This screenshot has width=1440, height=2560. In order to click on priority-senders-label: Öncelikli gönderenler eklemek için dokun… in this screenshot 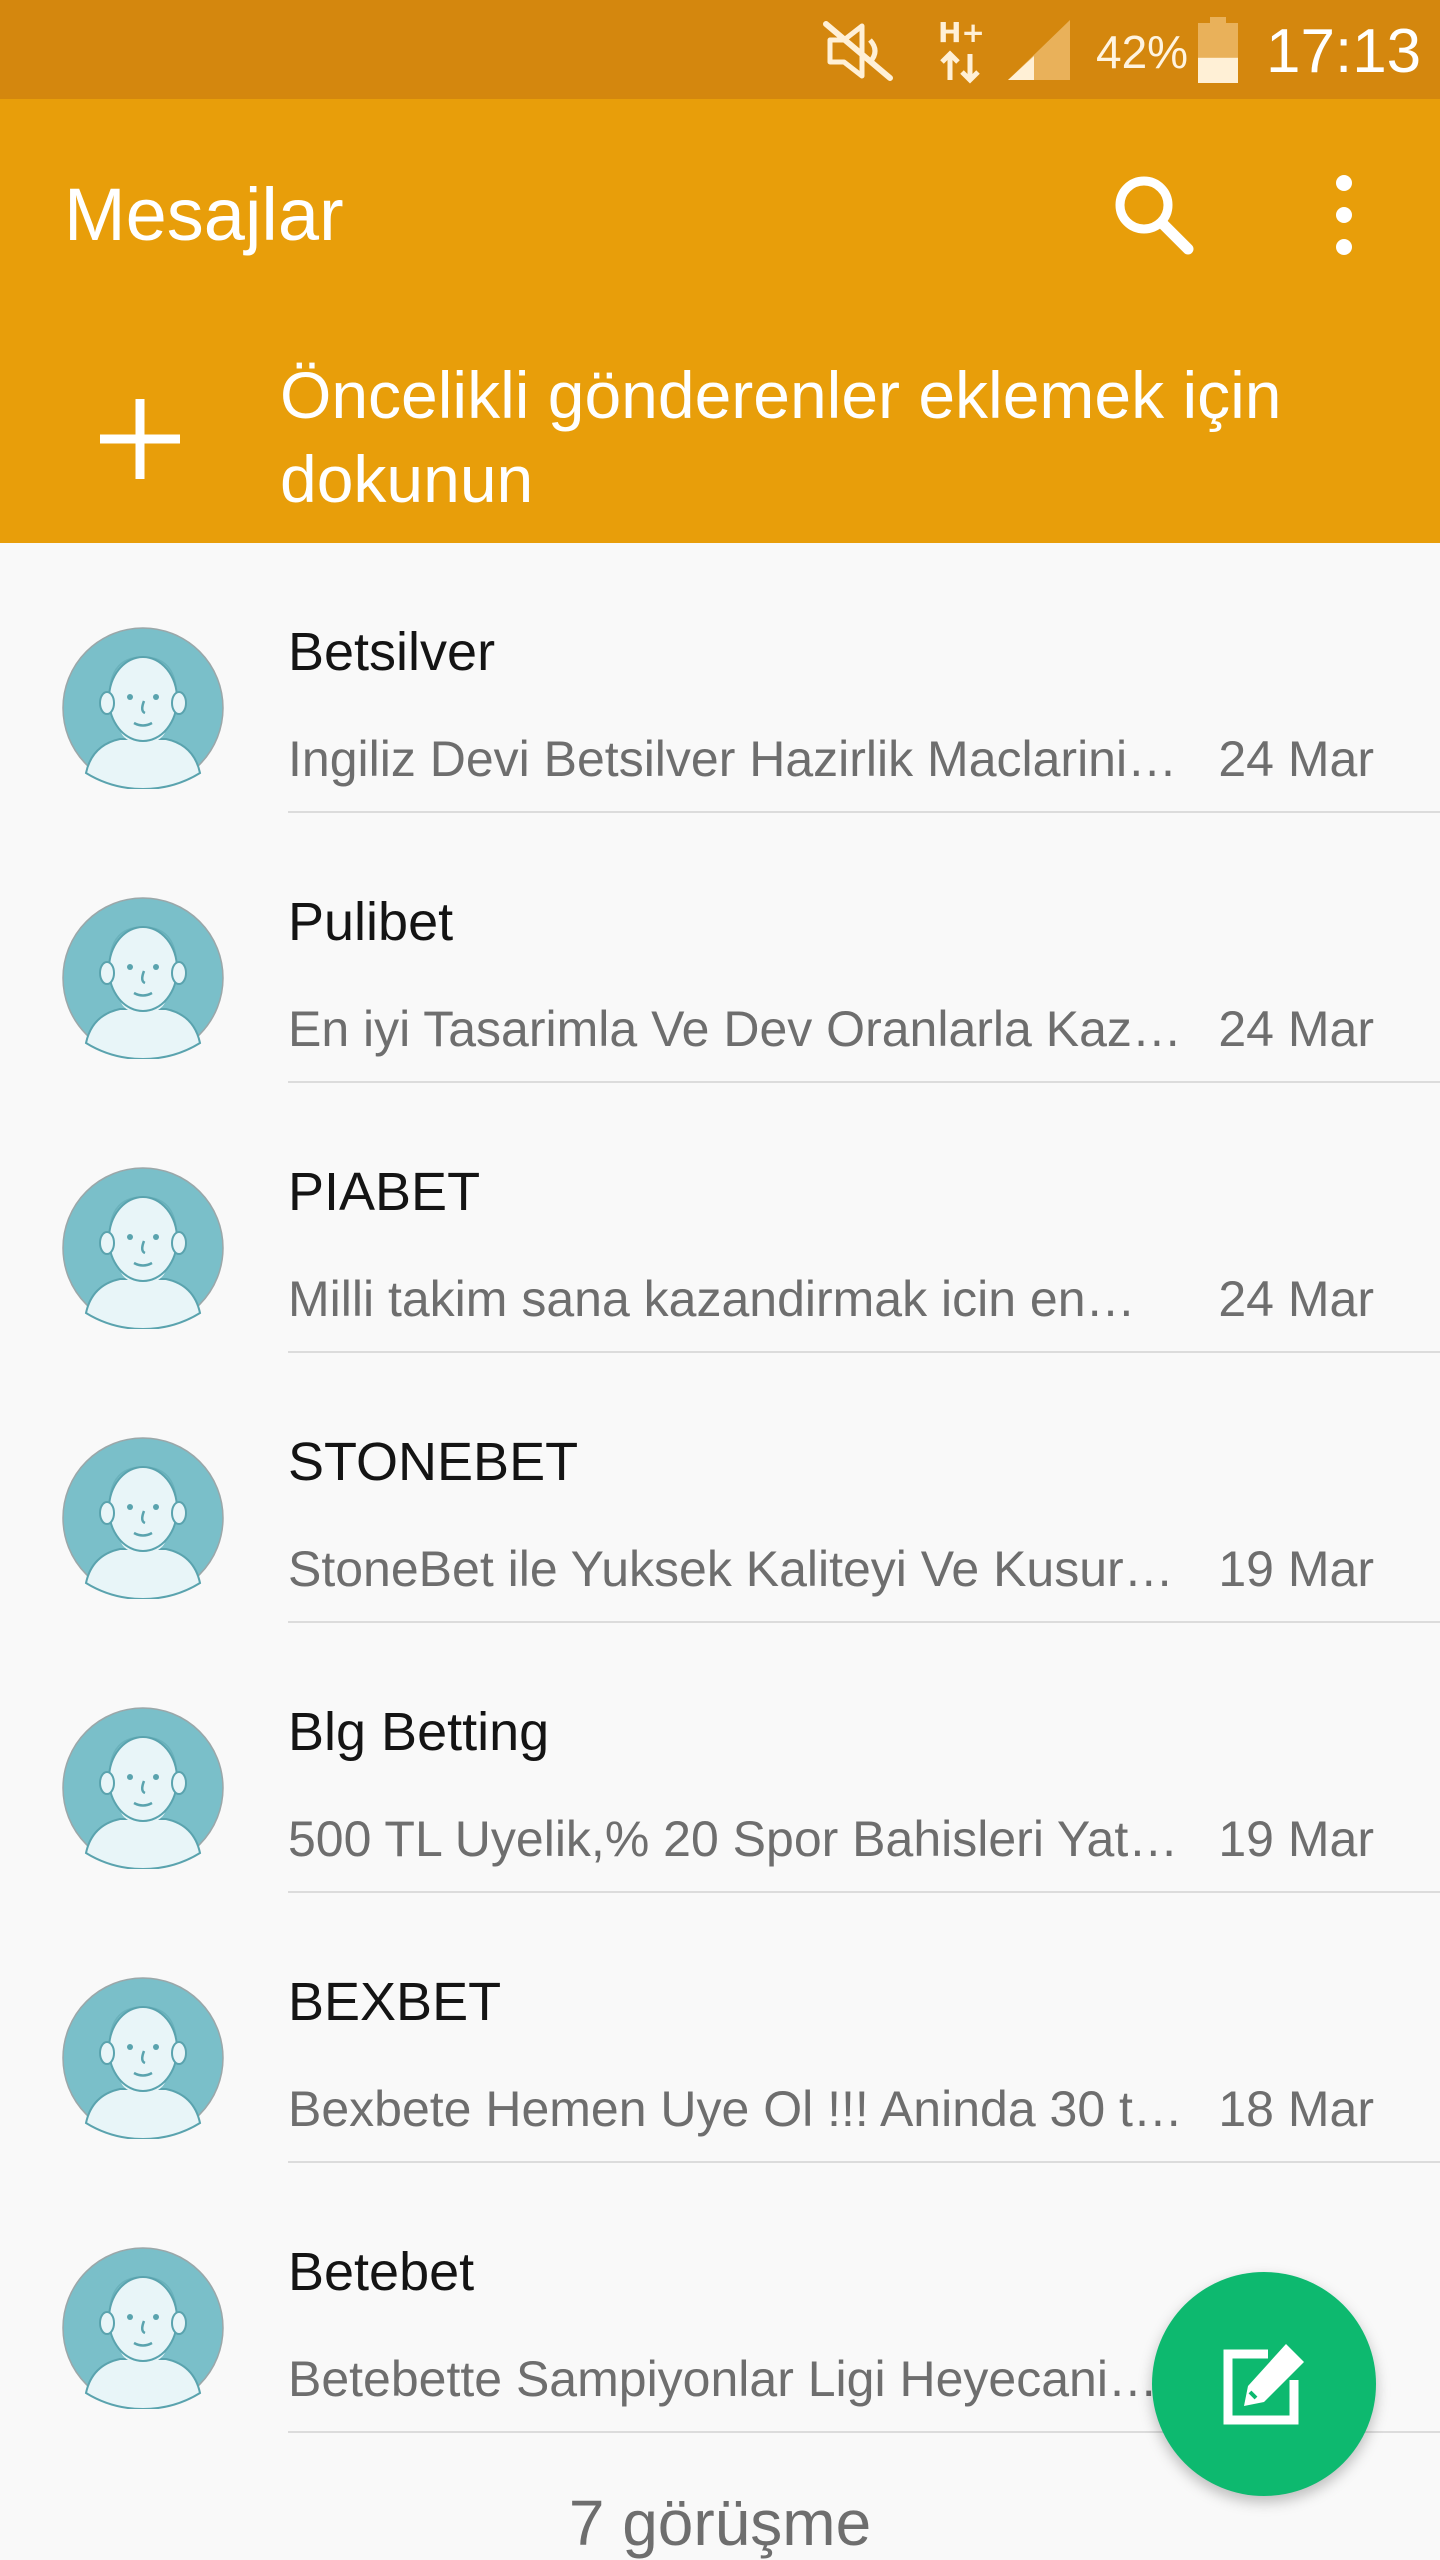, I will do `click(781, 437)`.